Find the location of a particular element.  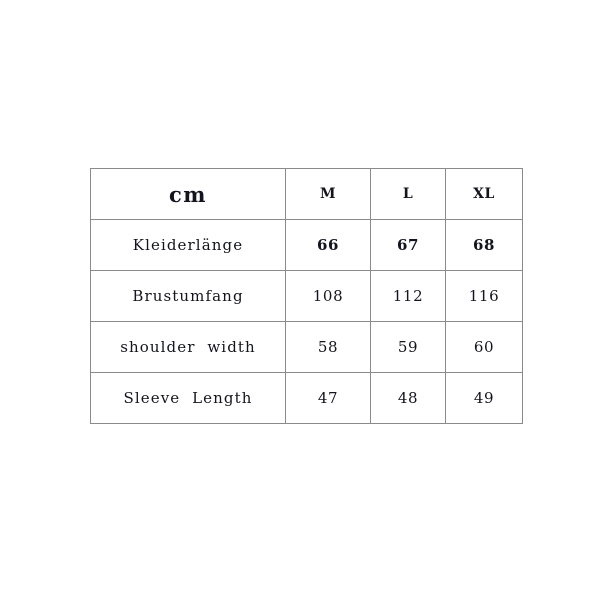

table-row: Kleiderlänge 66 67 68 is located at coordinates (306, 245).